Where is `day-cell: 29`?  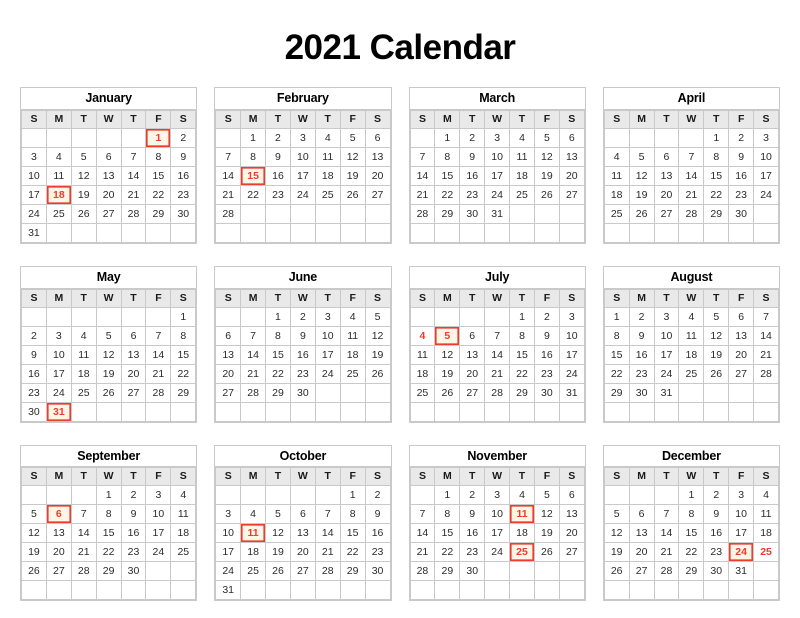
day-cell: 29 is located at coordinates (352, 571).